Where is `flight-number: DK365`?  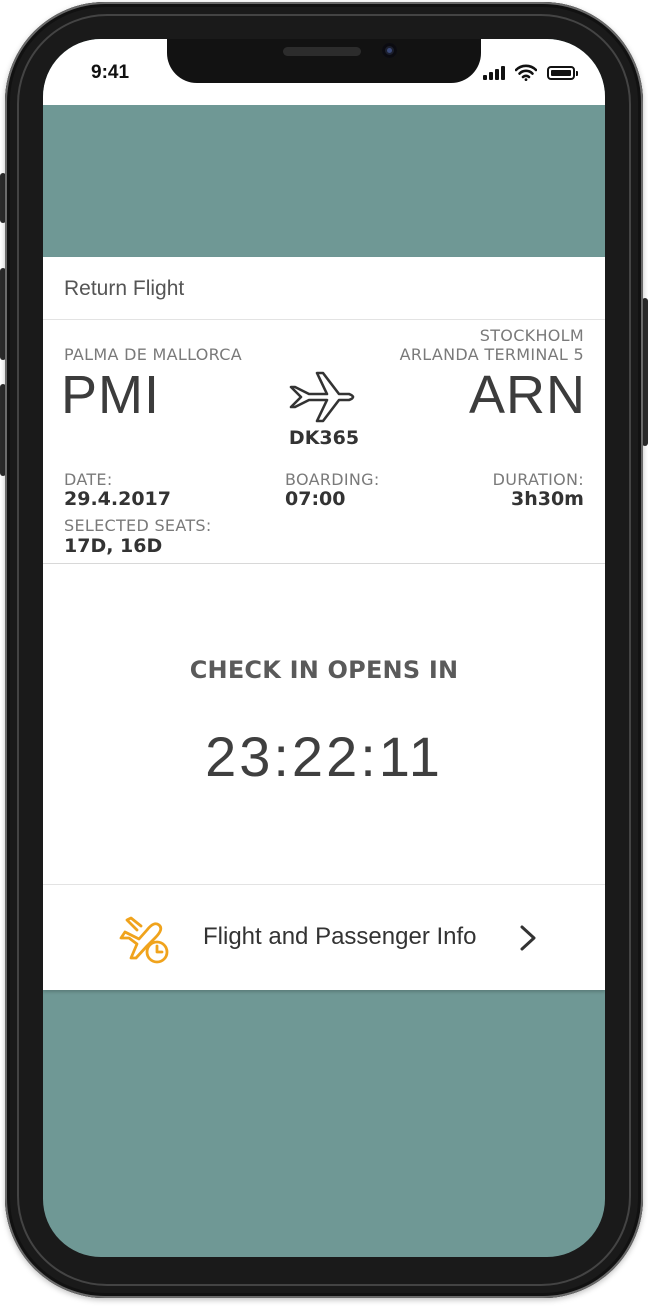 flight-number: DK365 is located at coordinates (324, 438).